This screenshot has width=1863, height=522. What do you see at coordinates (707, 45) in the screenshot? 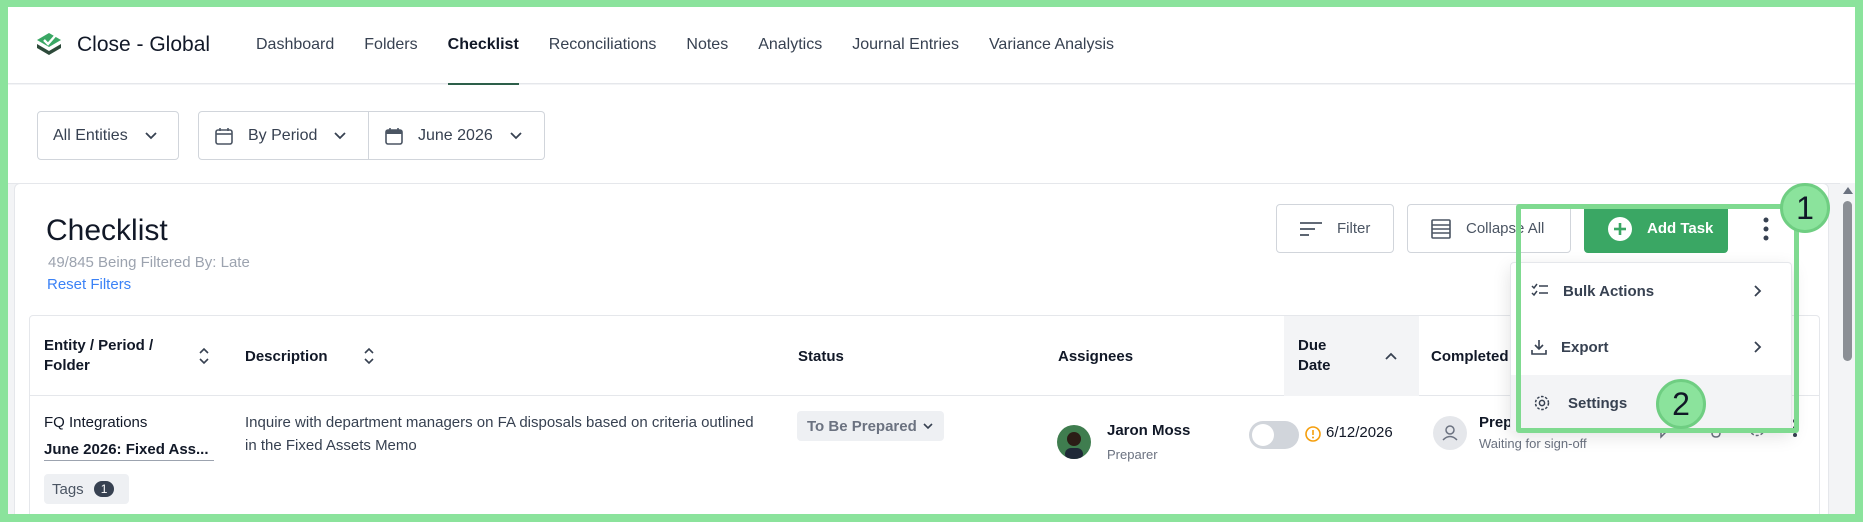
I see `tab-notes: Notes` at bounding box center [707, 45].